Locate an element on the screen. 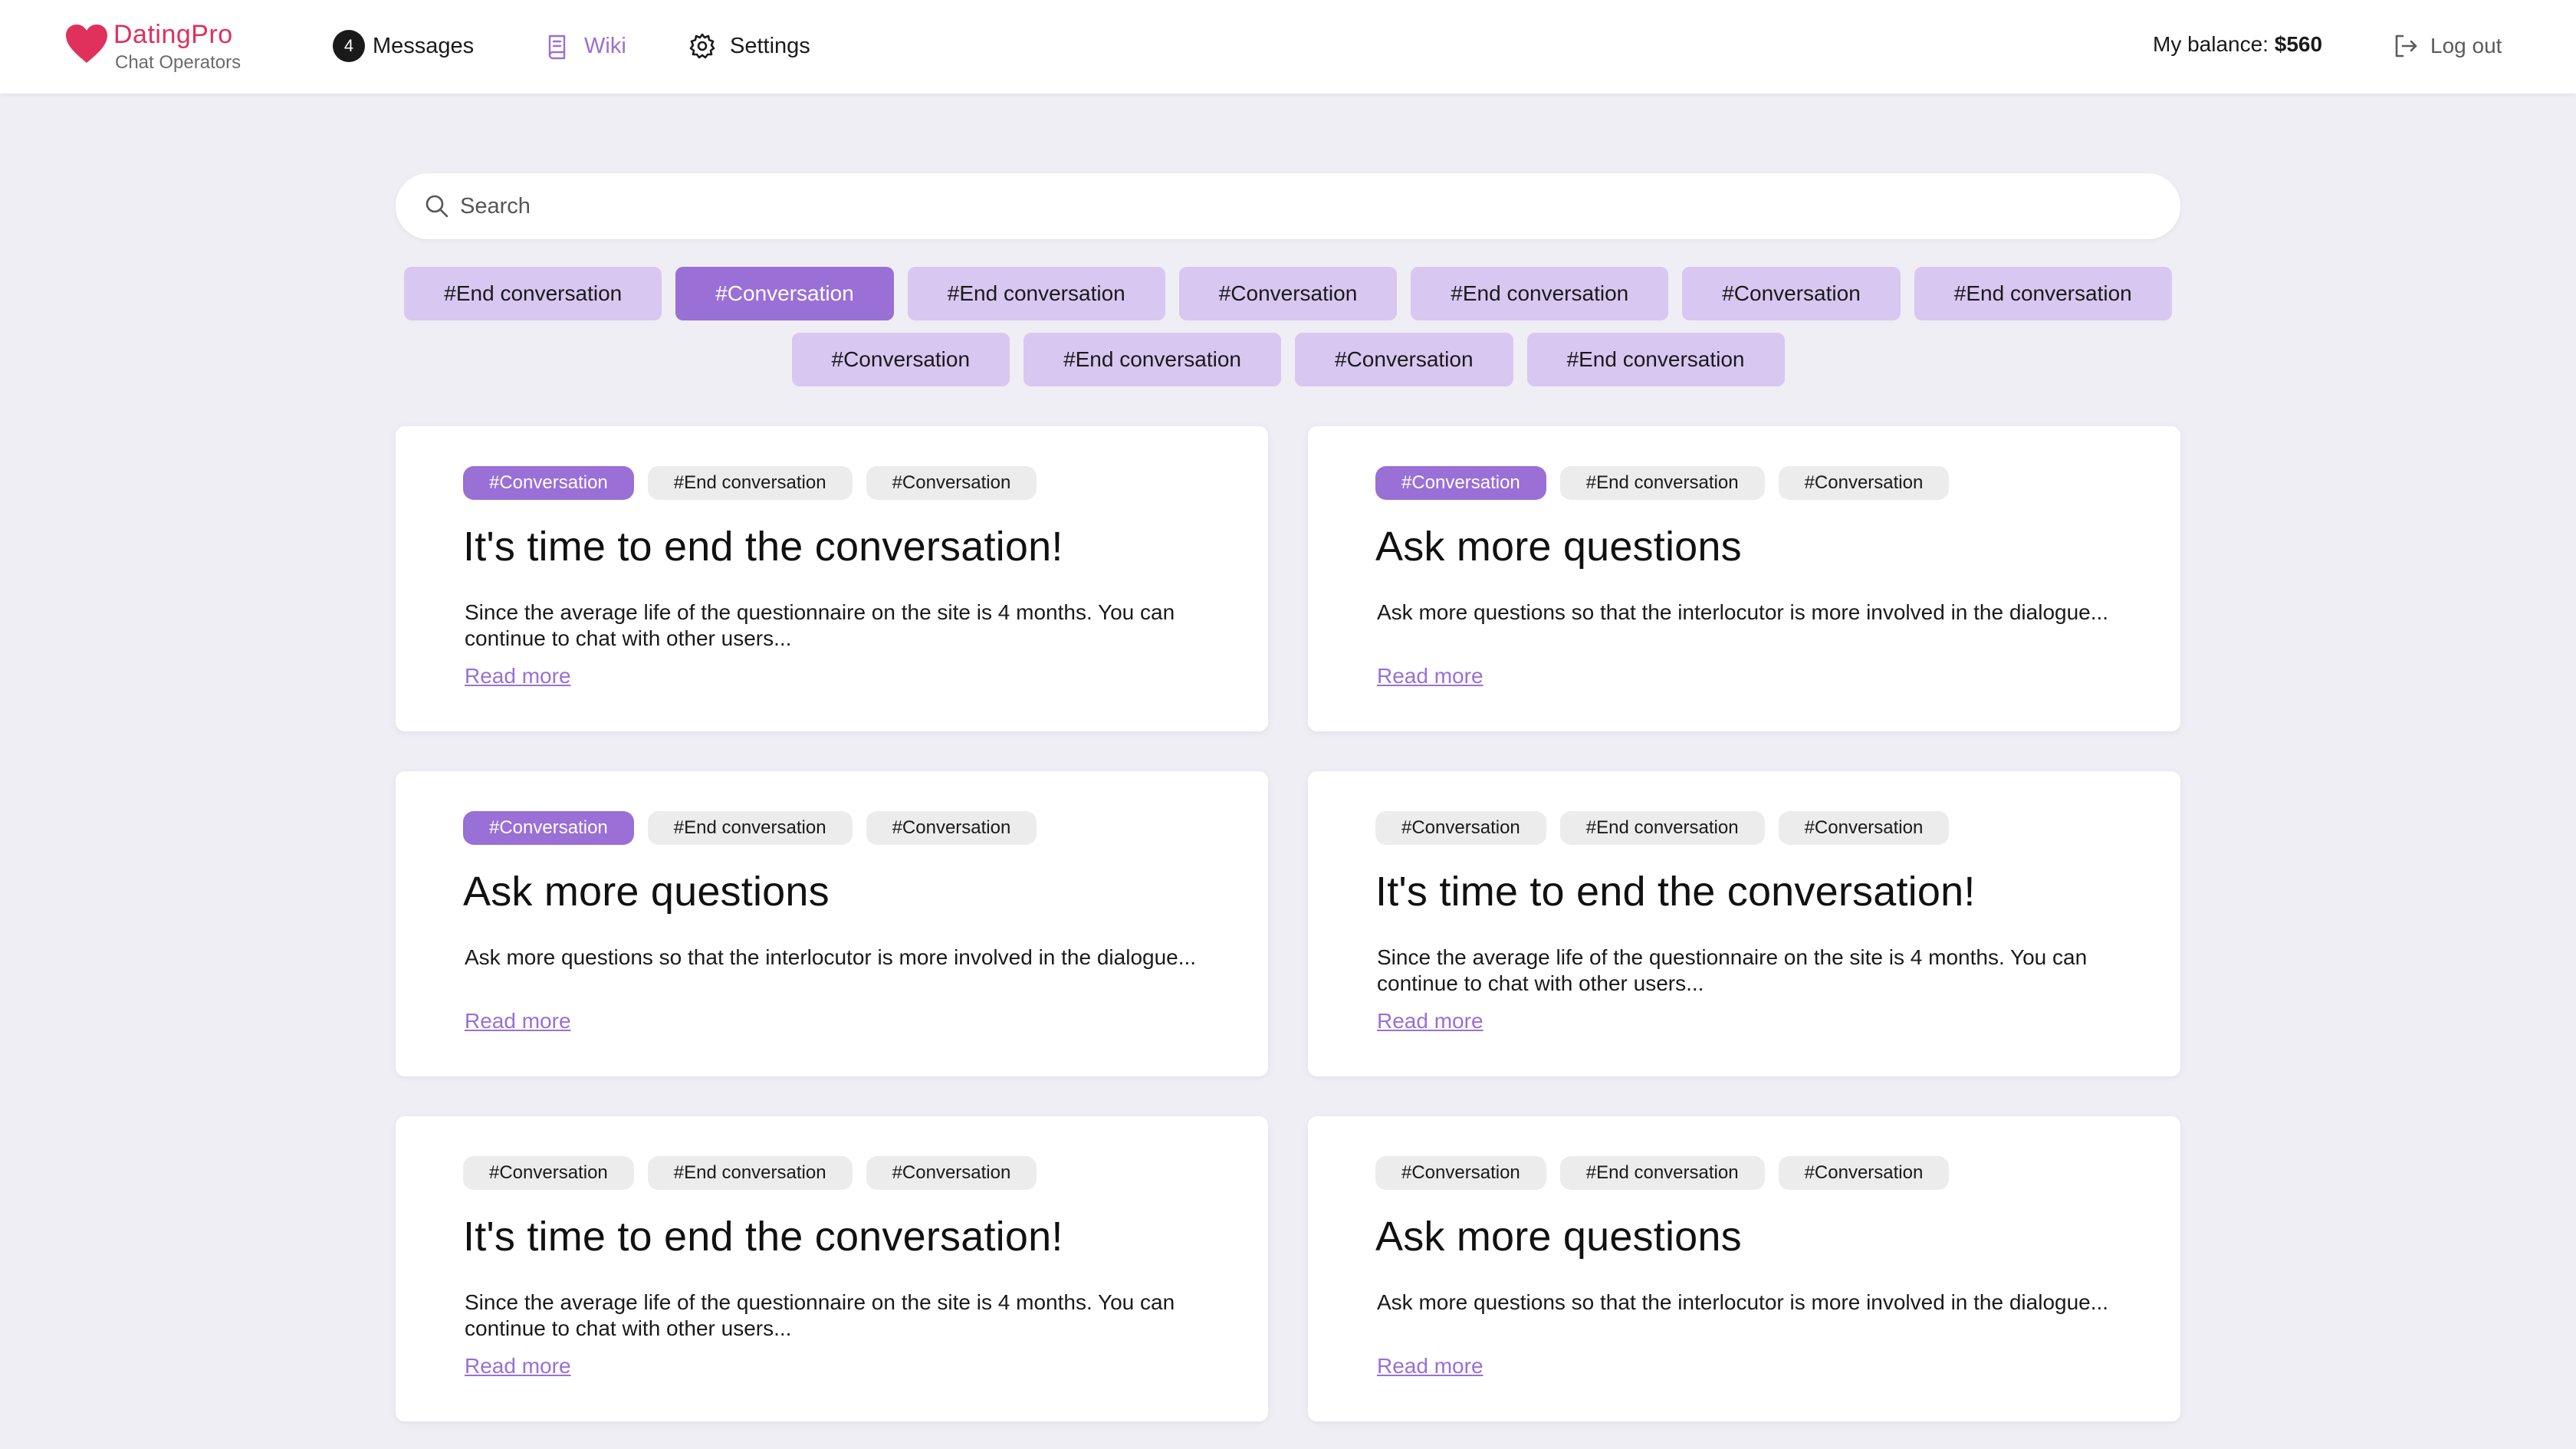  nav-wiki: Wiki is located at coordinates (585, 46).